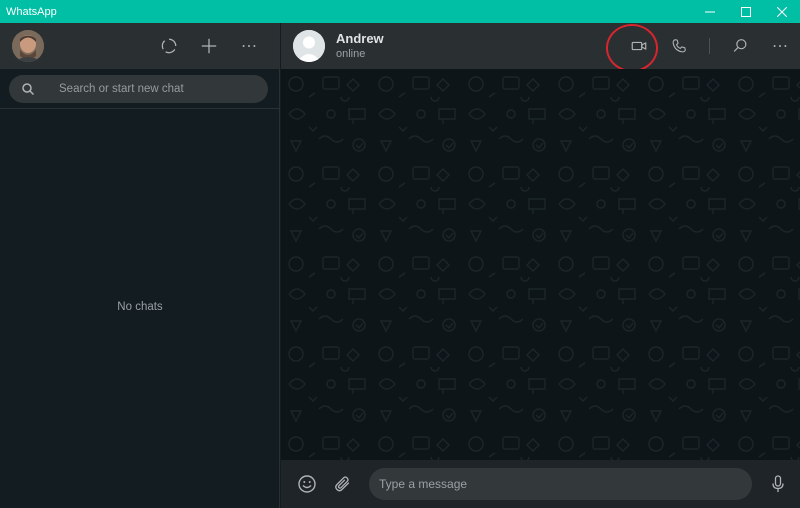  I want to click on mic-icon, so click(778, 483).